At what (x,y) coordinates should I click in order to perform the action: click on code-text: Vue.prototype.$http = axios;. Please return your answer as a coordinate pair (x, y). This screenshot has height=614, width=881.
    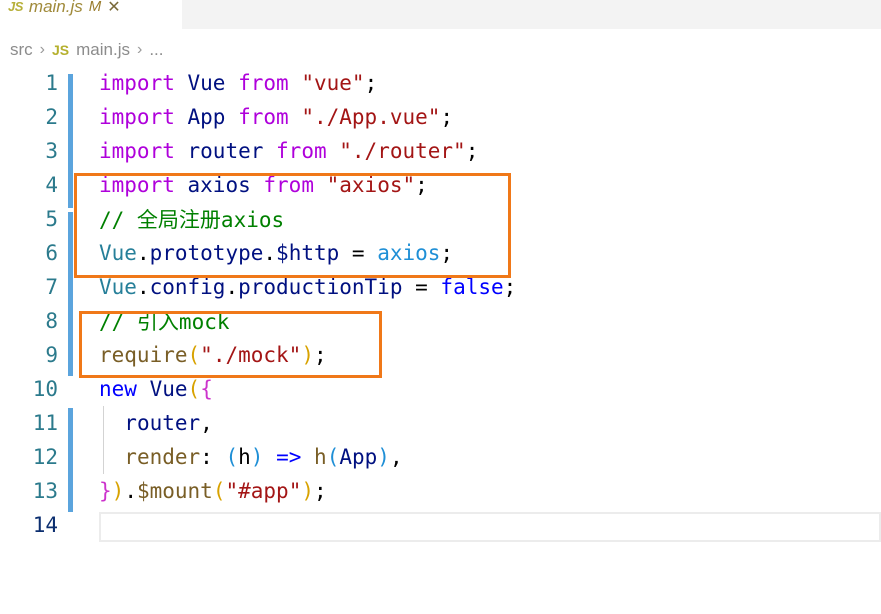
    Looking at the image, I should click on (276, 253).